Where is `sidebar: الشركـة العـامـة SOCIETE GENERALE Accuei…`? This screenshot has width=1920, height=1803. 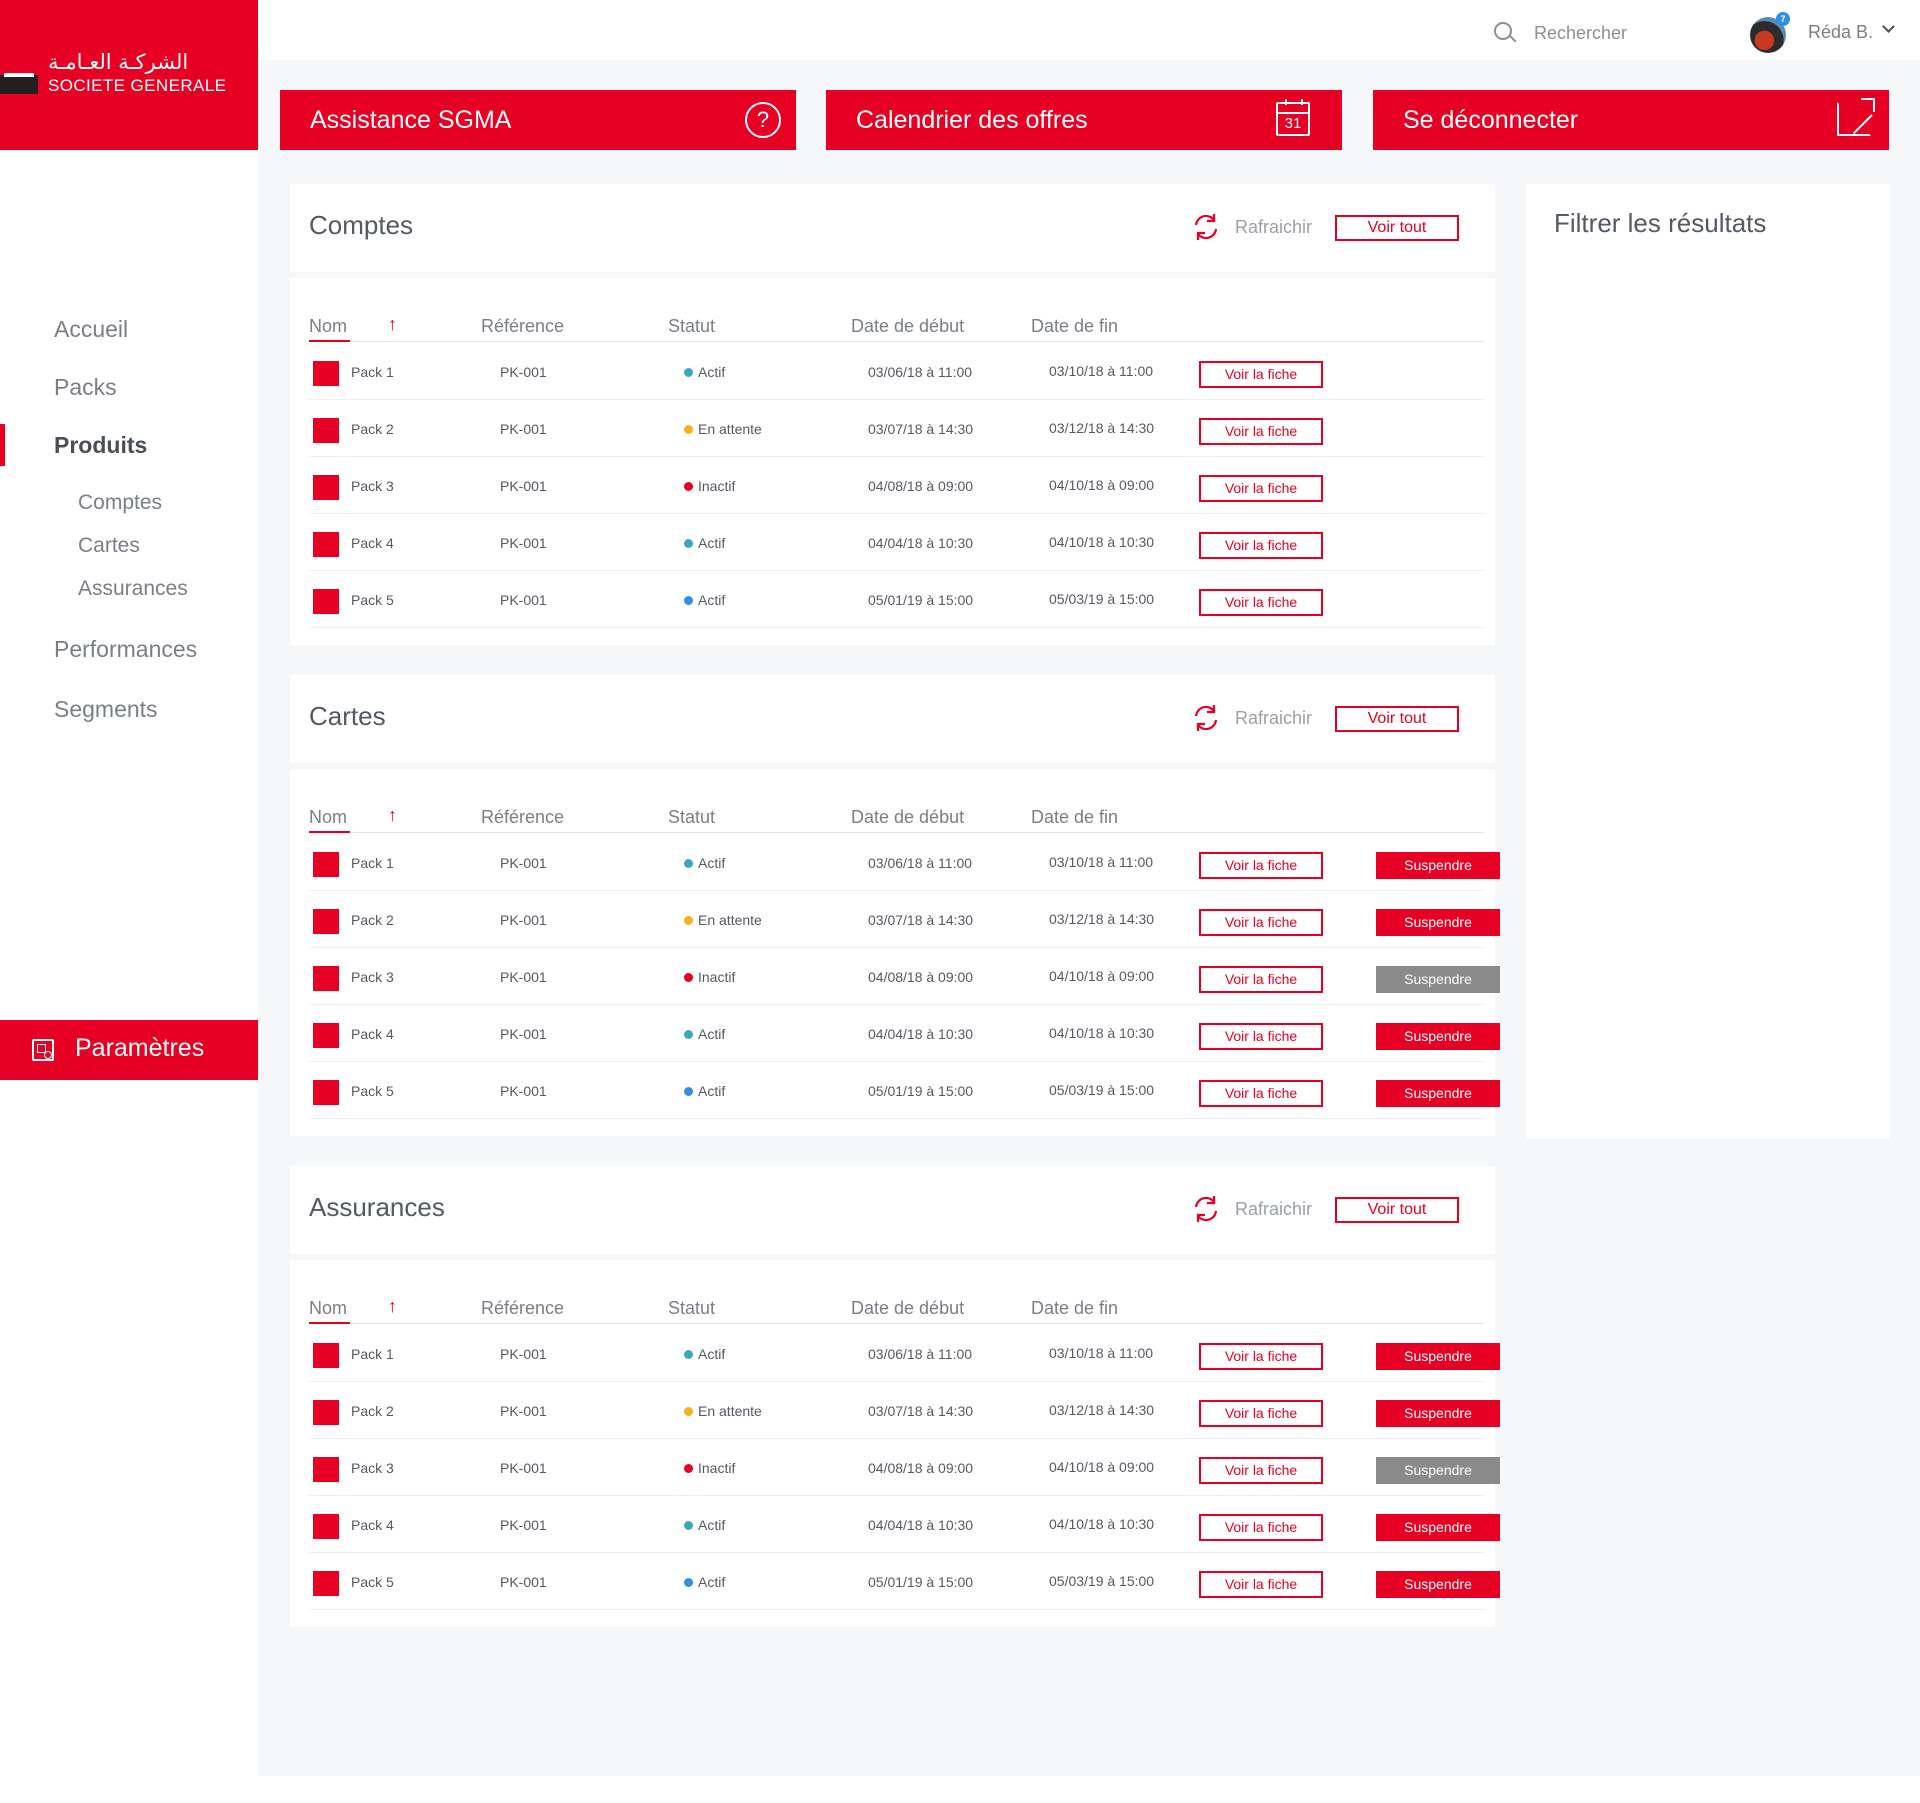
sidebar: الشركـة العـامـة SOCIETE GENERALE Accuei… is located at coordinates (129, 901).